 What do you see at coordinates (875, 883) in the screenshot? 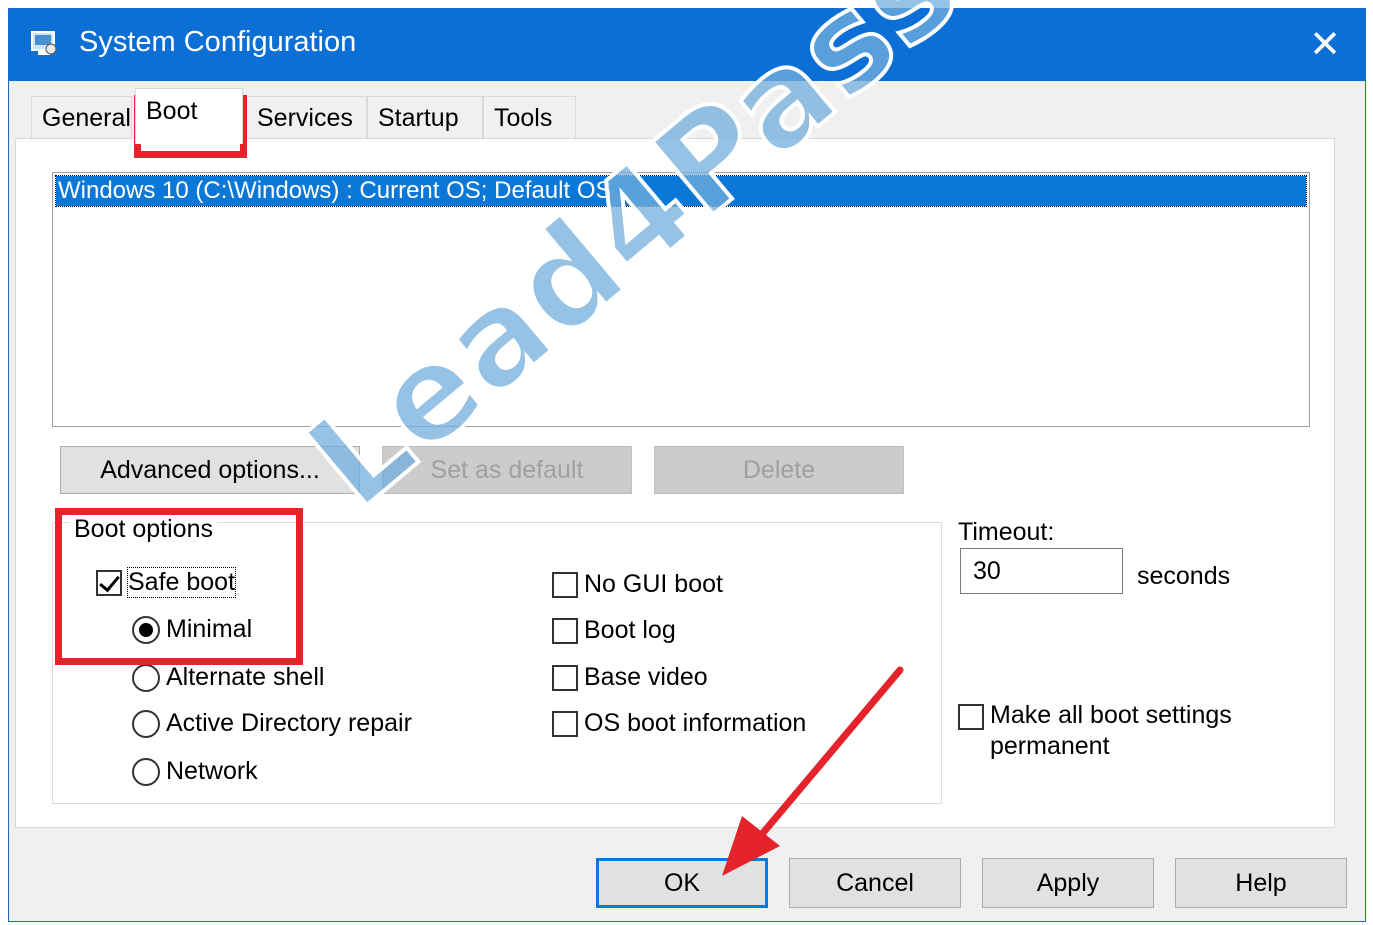
I see `cancel-button: Cancel` at bounding box center [875, 883].